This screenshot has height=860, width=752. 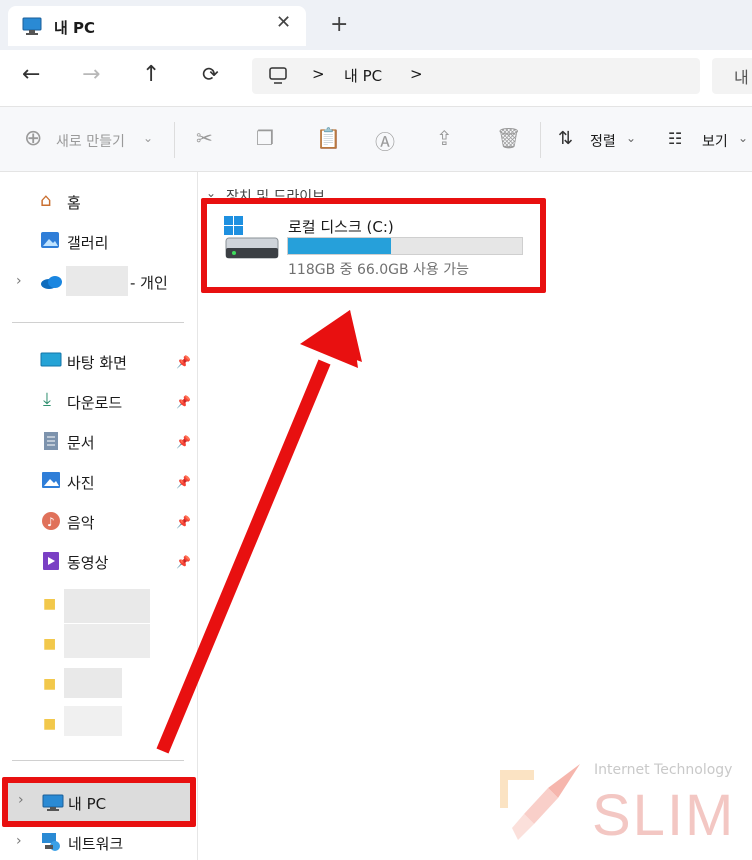 What do you see at coordinates (675, 138) in the screenshot?
I see `view-icon: ☷` at bounding box center [675, 138].